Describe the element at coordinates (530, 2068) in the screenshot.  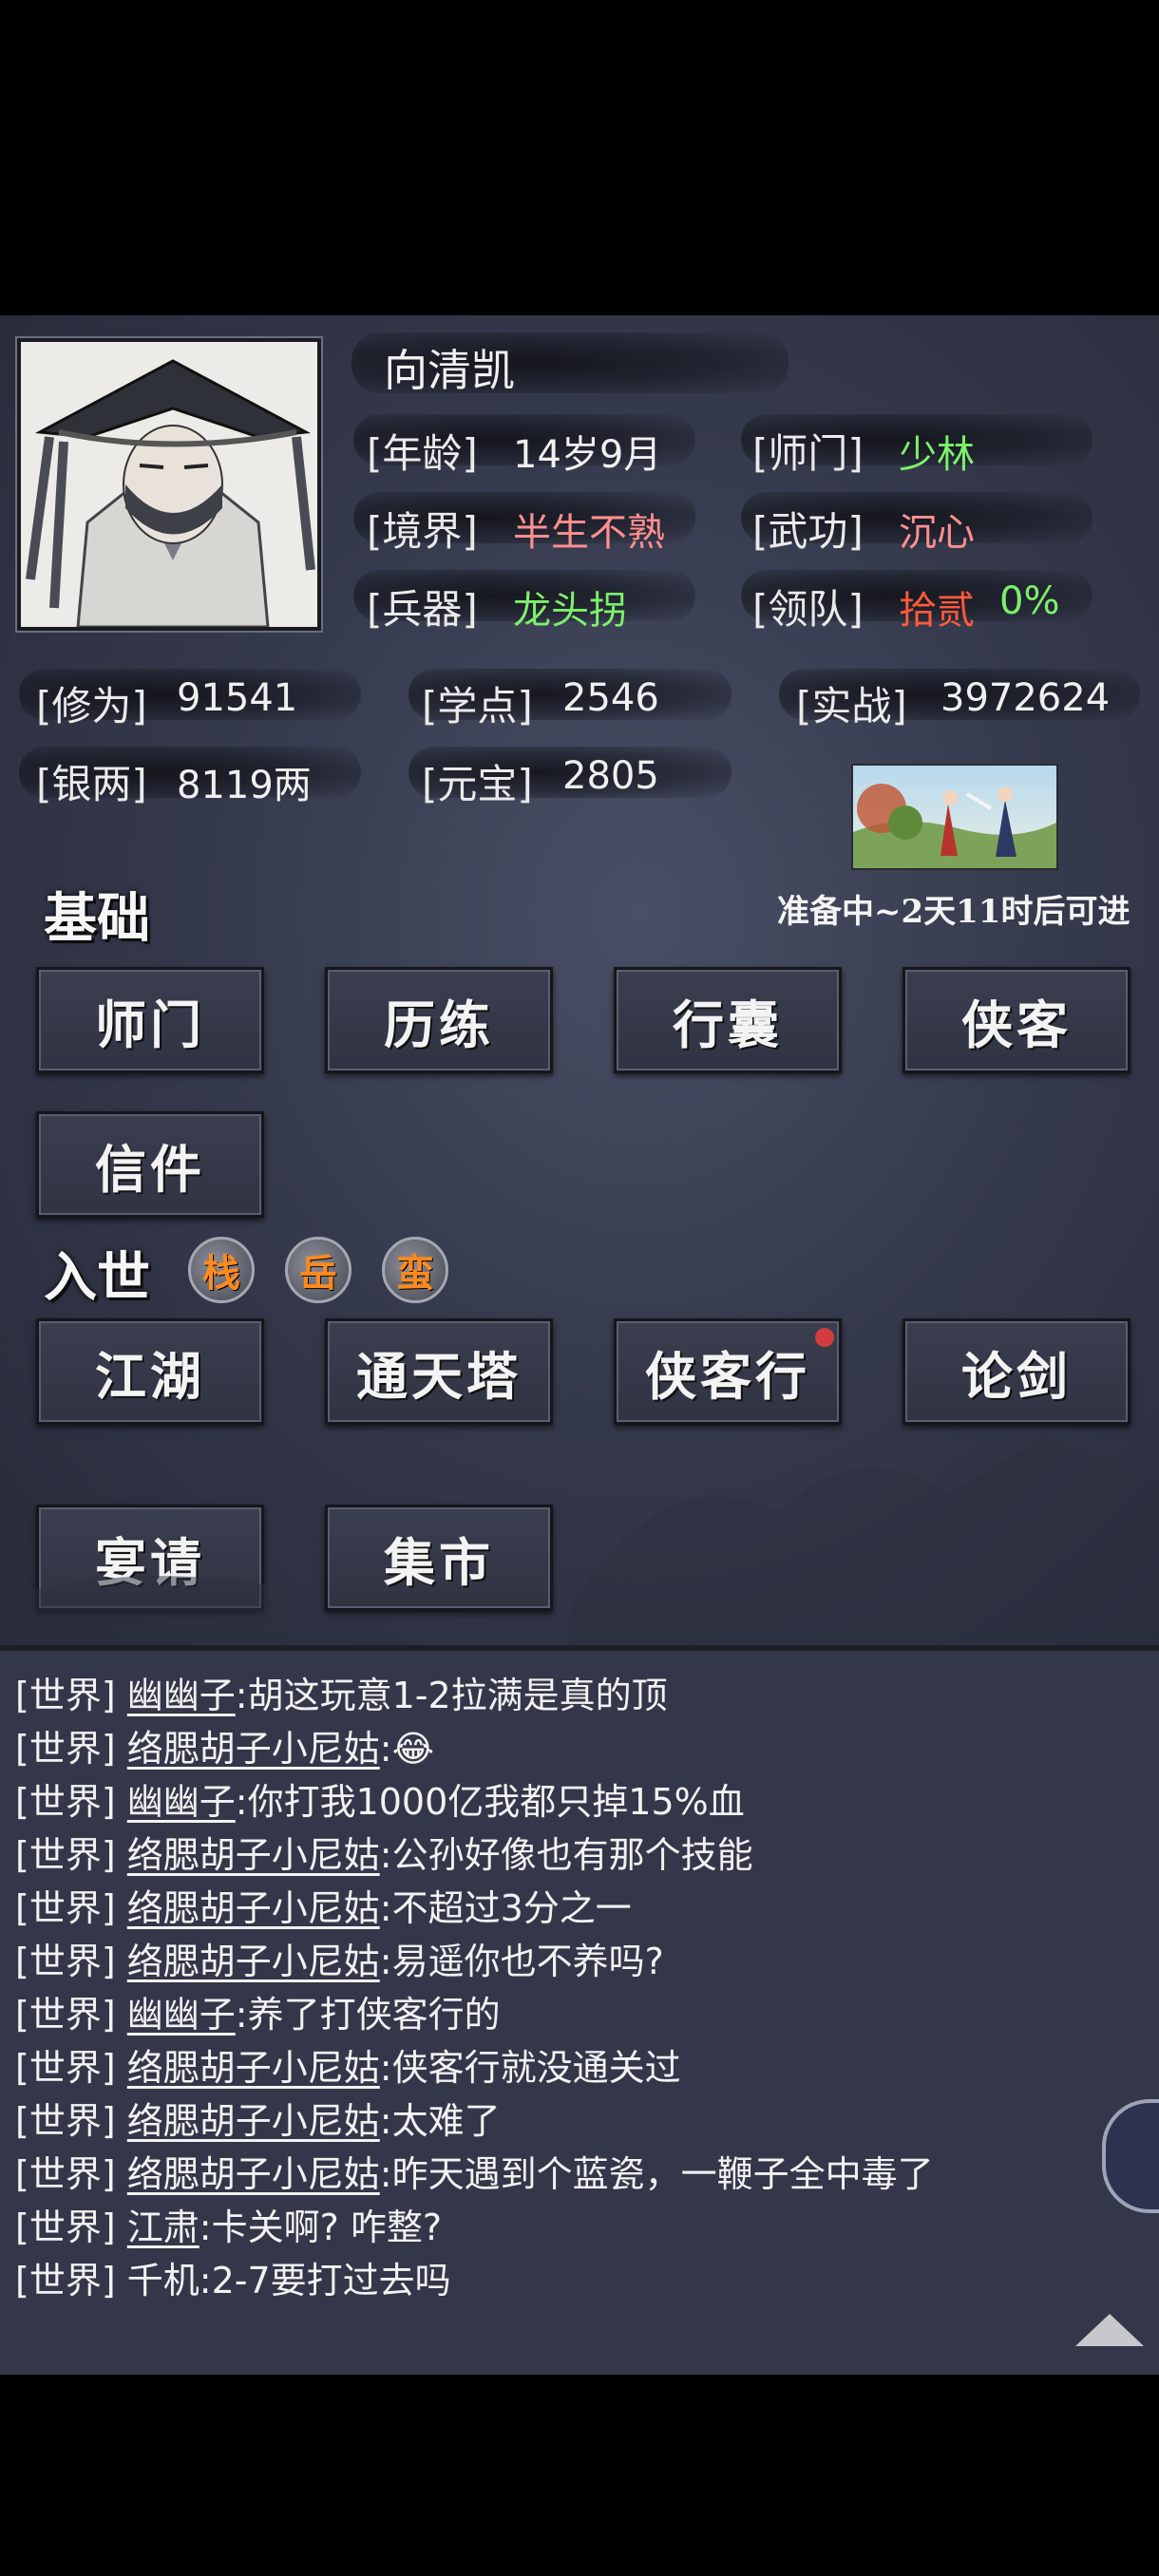
I see `chat-text: :侠客行就没通关过` at that location.